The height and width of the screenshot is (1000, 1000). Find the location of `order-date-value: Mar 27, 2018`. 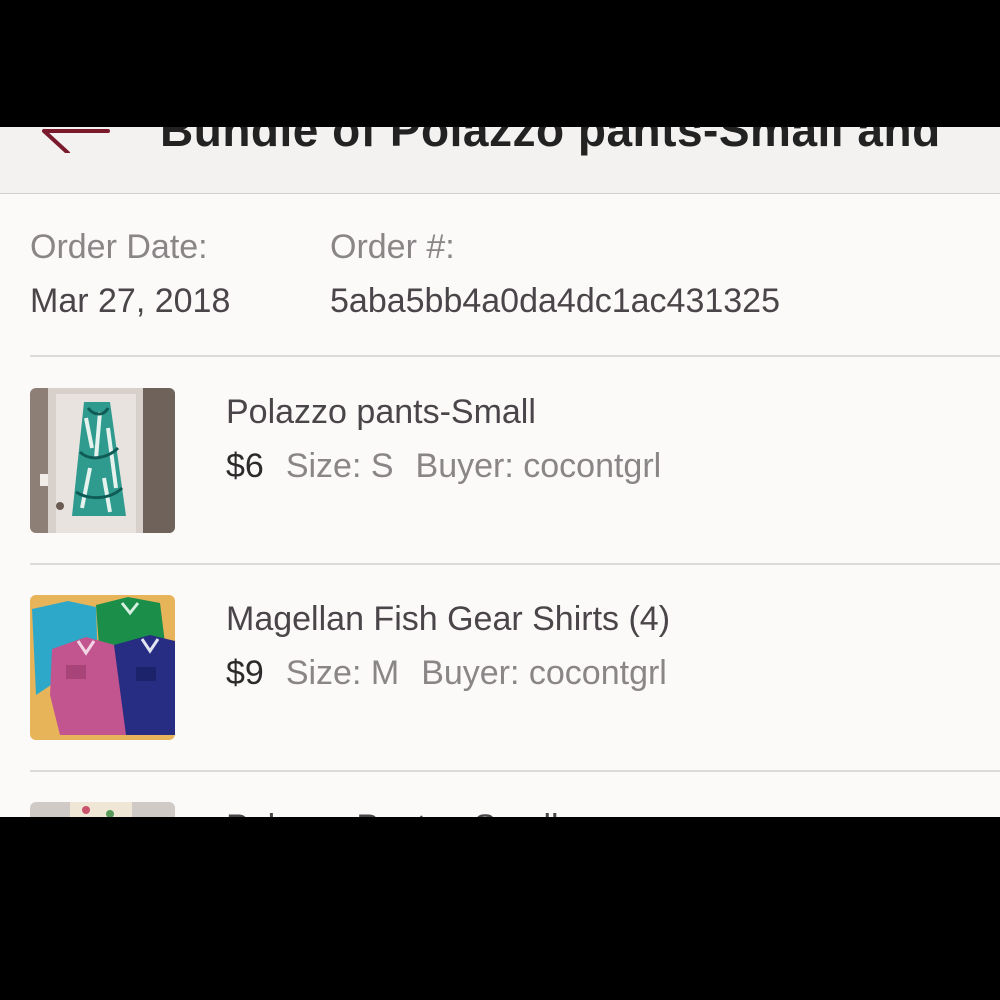

order-date-value: Mar 27, 2018 is located at coordinates (130, 301).